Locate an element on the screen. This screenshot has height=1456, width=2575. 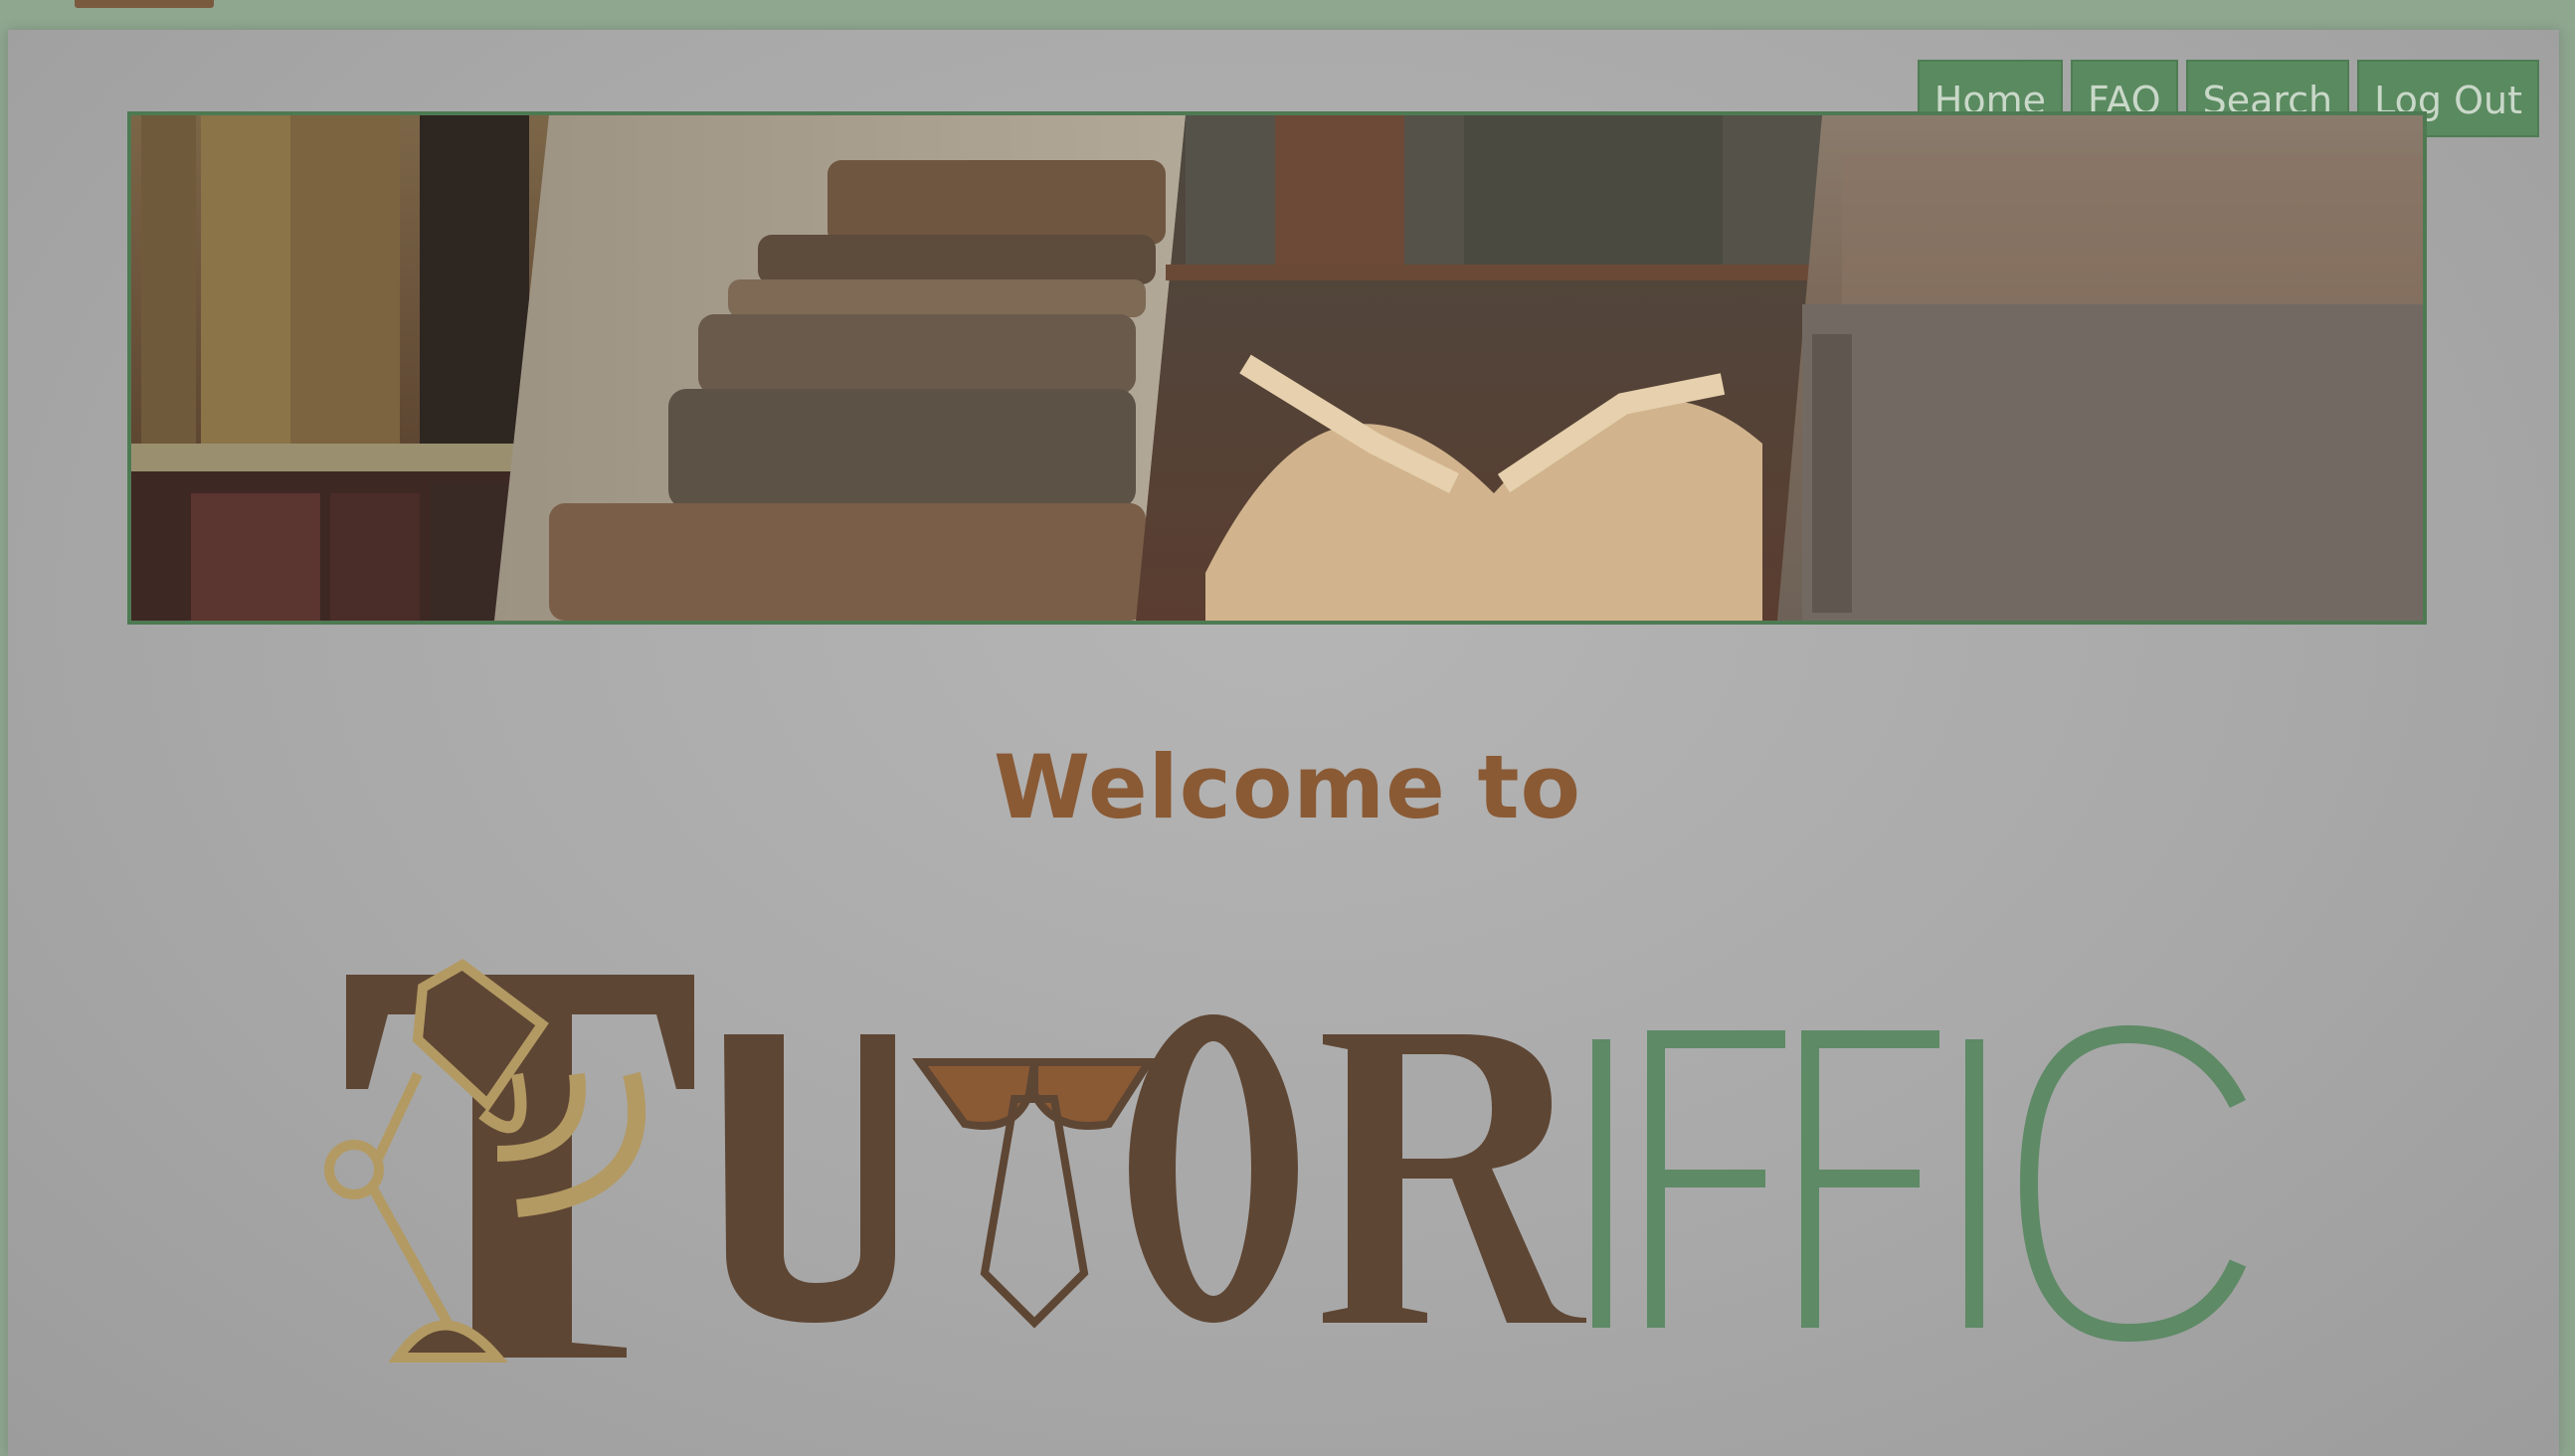
logo-letters-tutor is located at coordinates (1155, 1171).